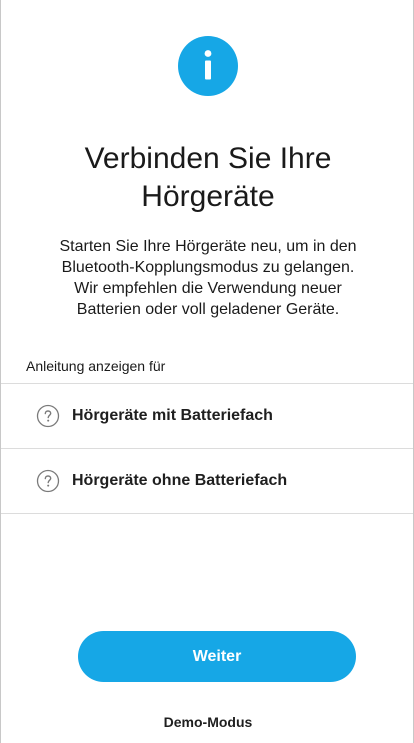 This screenshot has height=743, width=414. I want to click on description-line-3: Wir empfehlen die Verwendung neuer, so click(208, 288).